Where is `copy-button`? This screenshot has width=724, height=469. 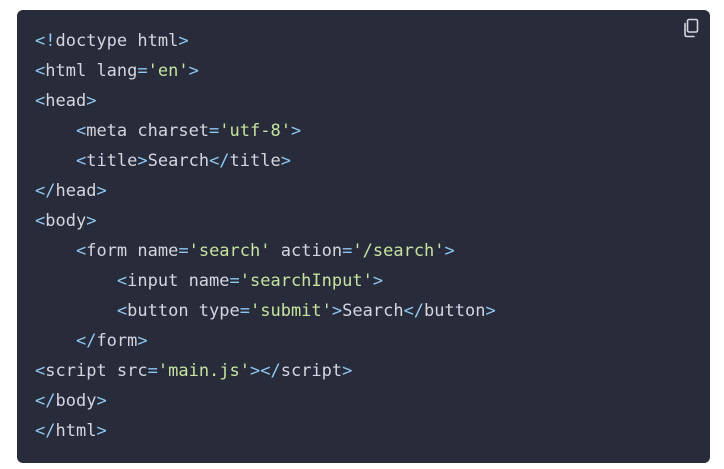 copy-button is located at coordinates (691, 28).